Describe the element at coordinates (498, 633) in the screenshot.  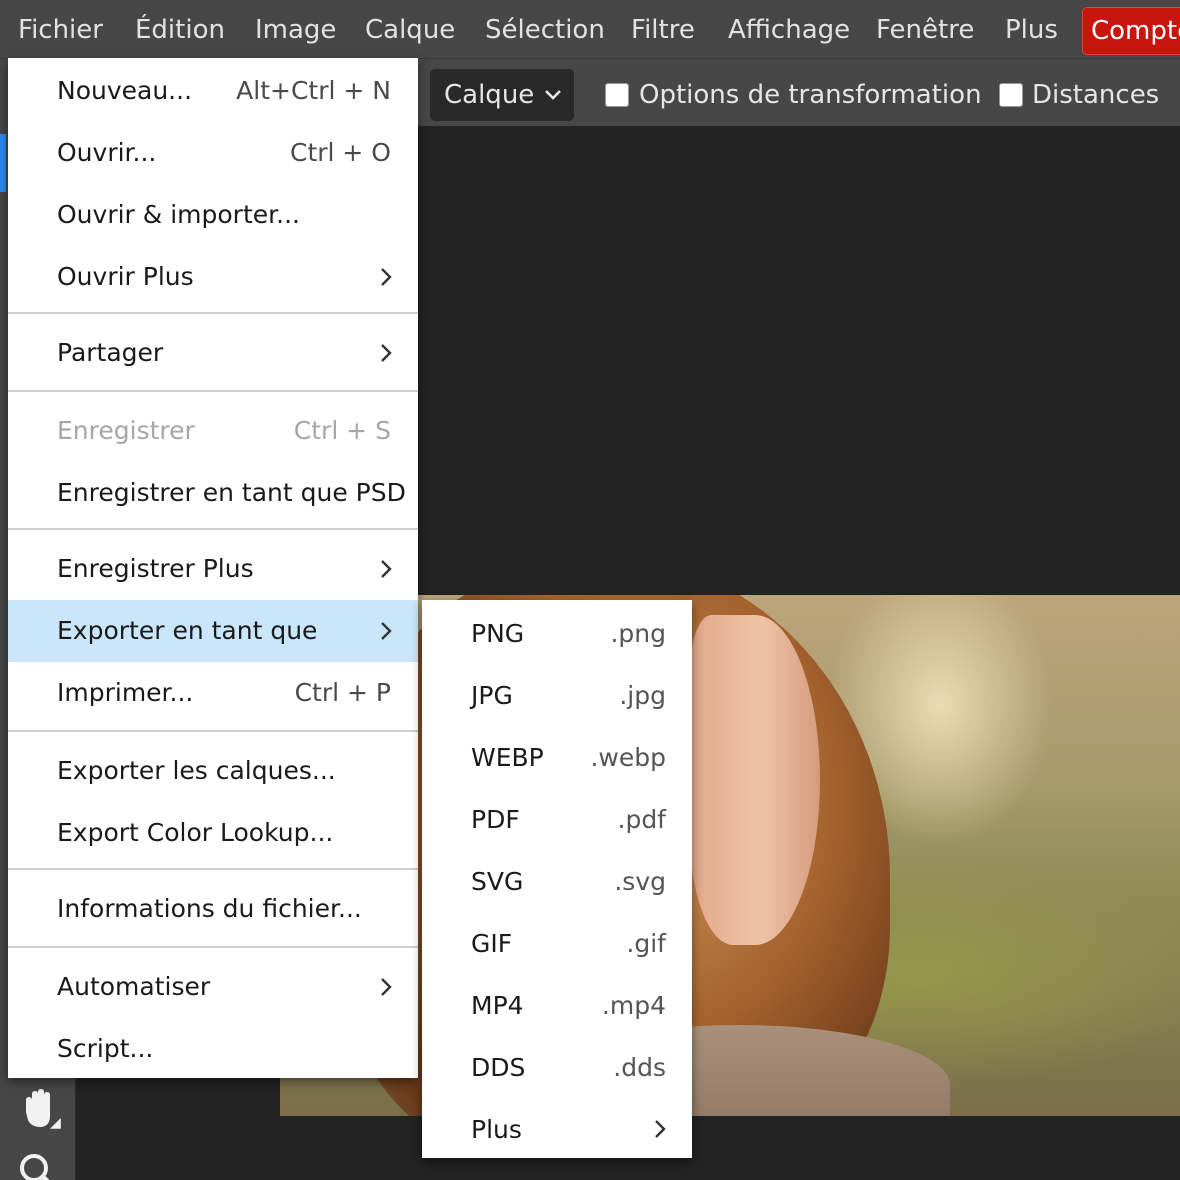
I see `export-format-name: PNG` at that location.